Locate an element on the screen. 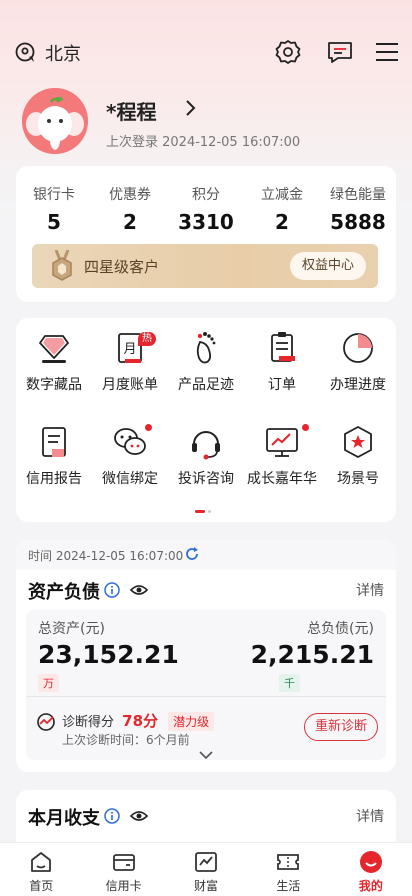 This screenshot has height=896, width=412. settings-icon is located at coordinates (288, 52).